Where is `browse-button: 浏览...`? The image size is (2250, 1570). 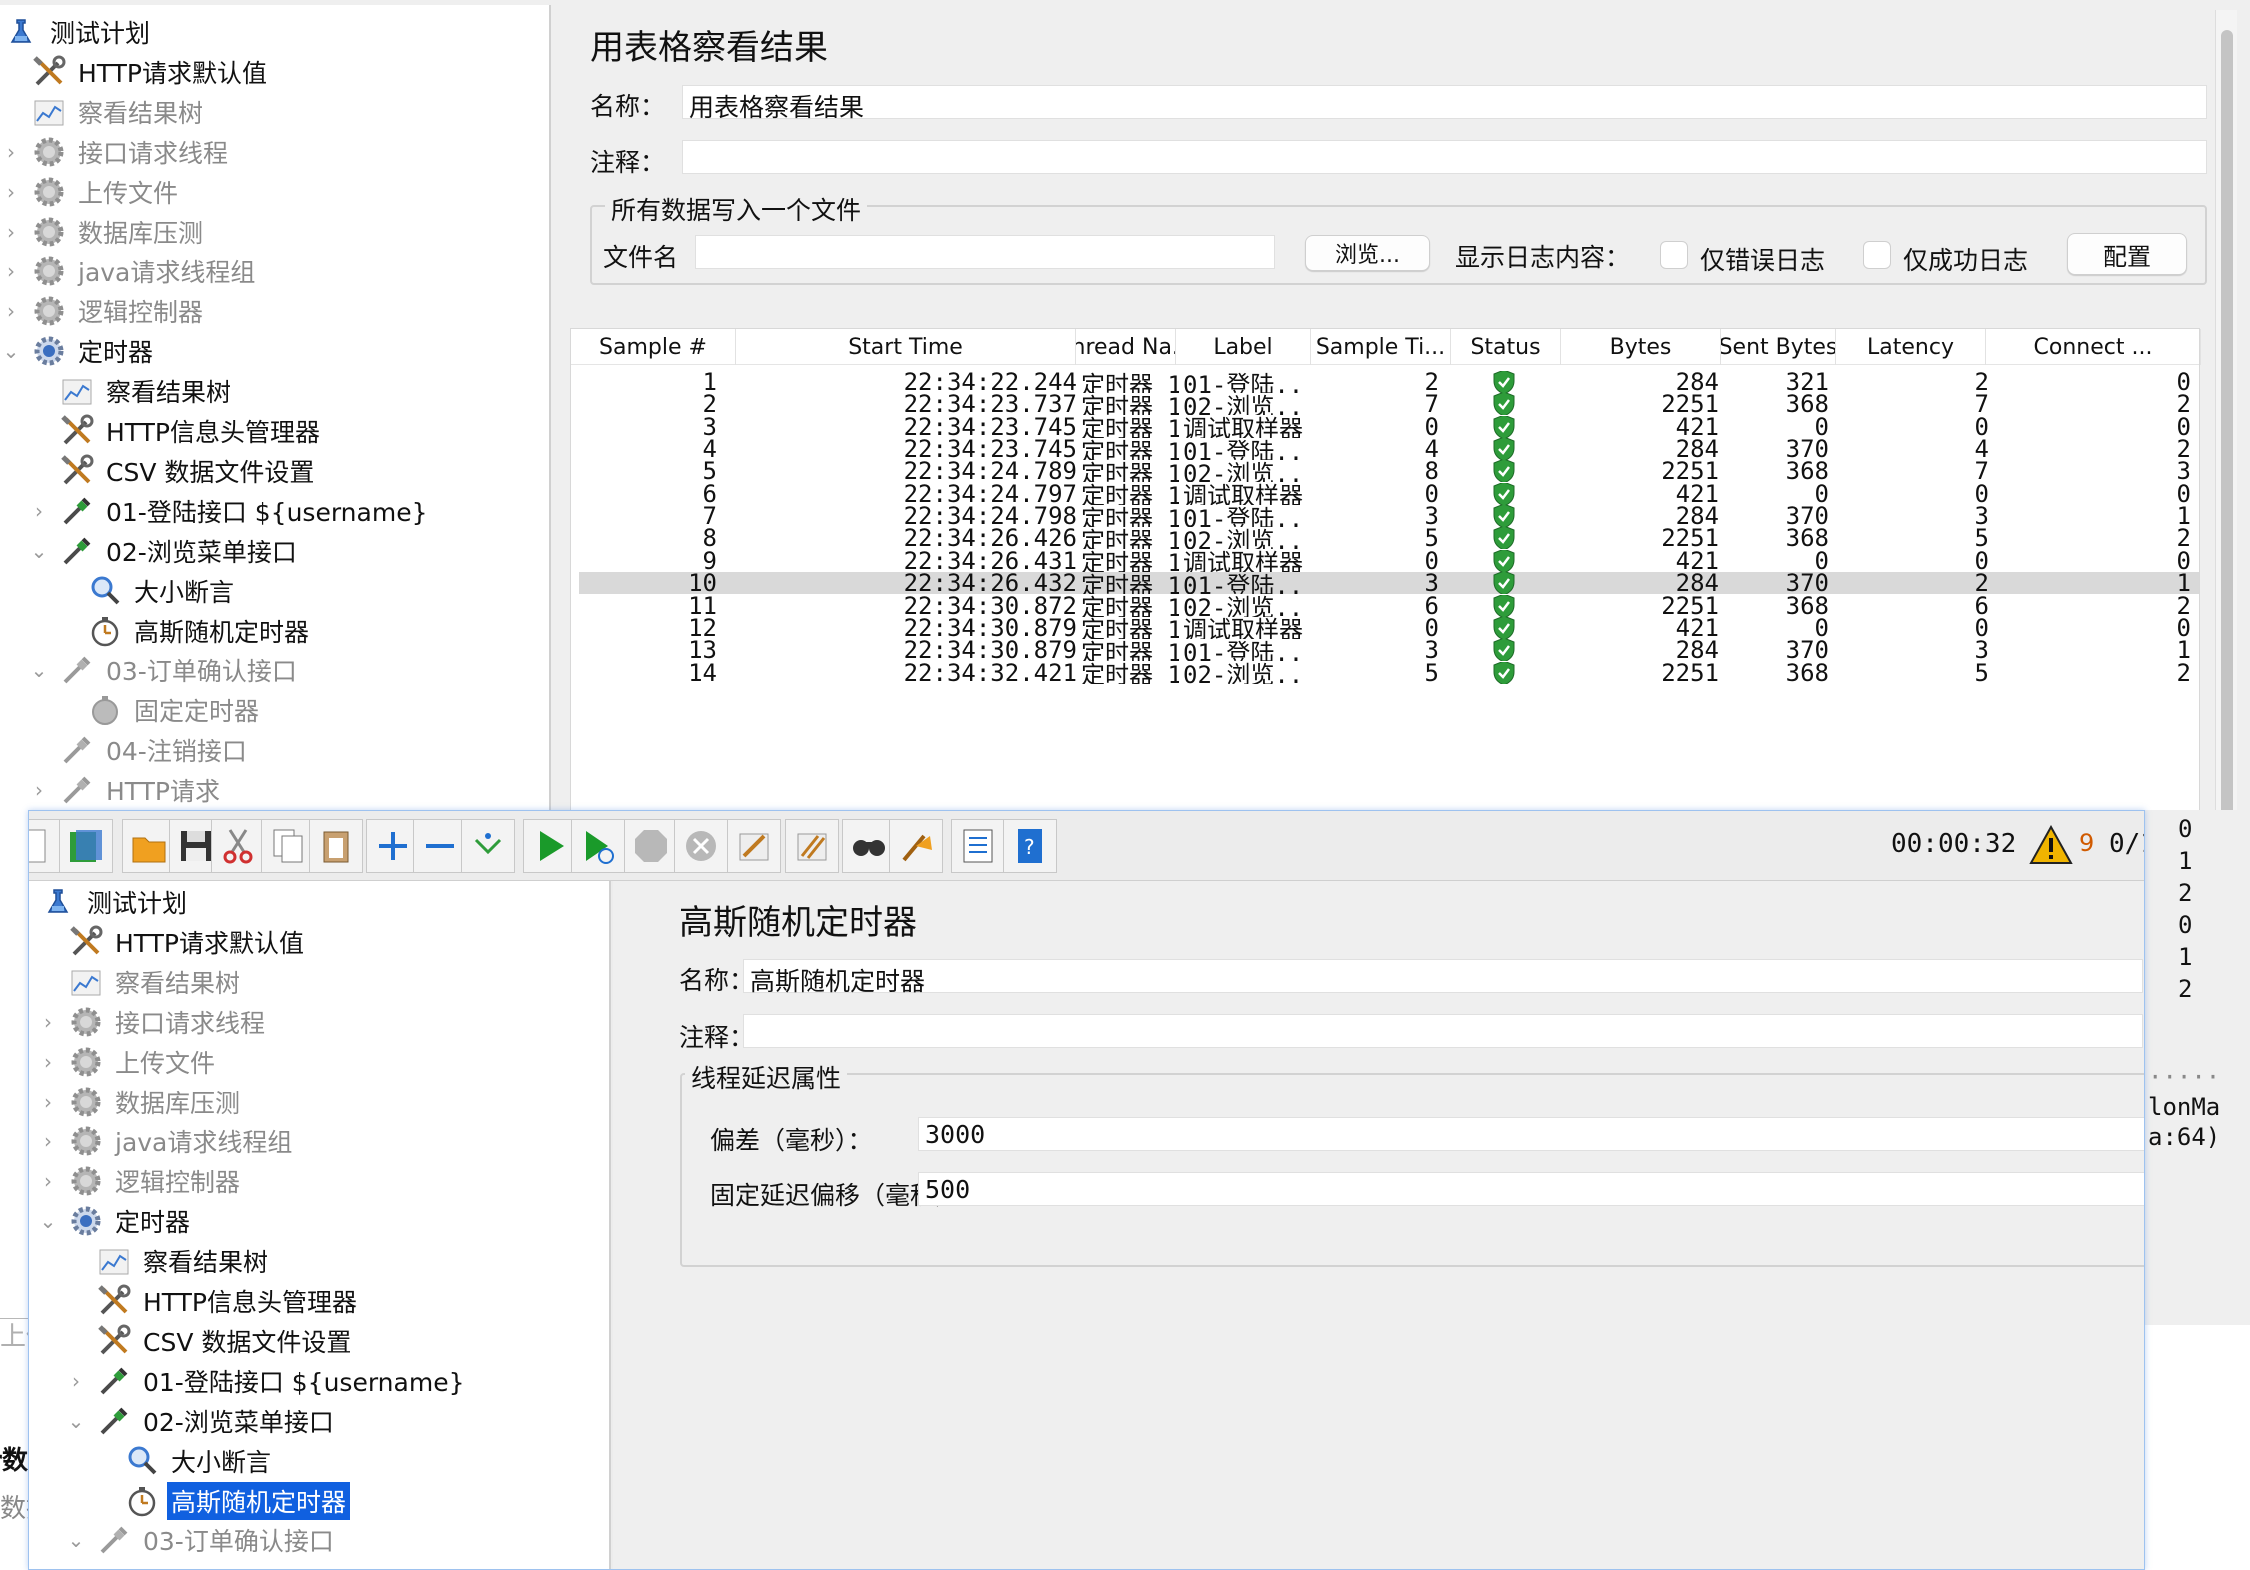 browse-button: 浏览... is located at coordinates (1367, 253).